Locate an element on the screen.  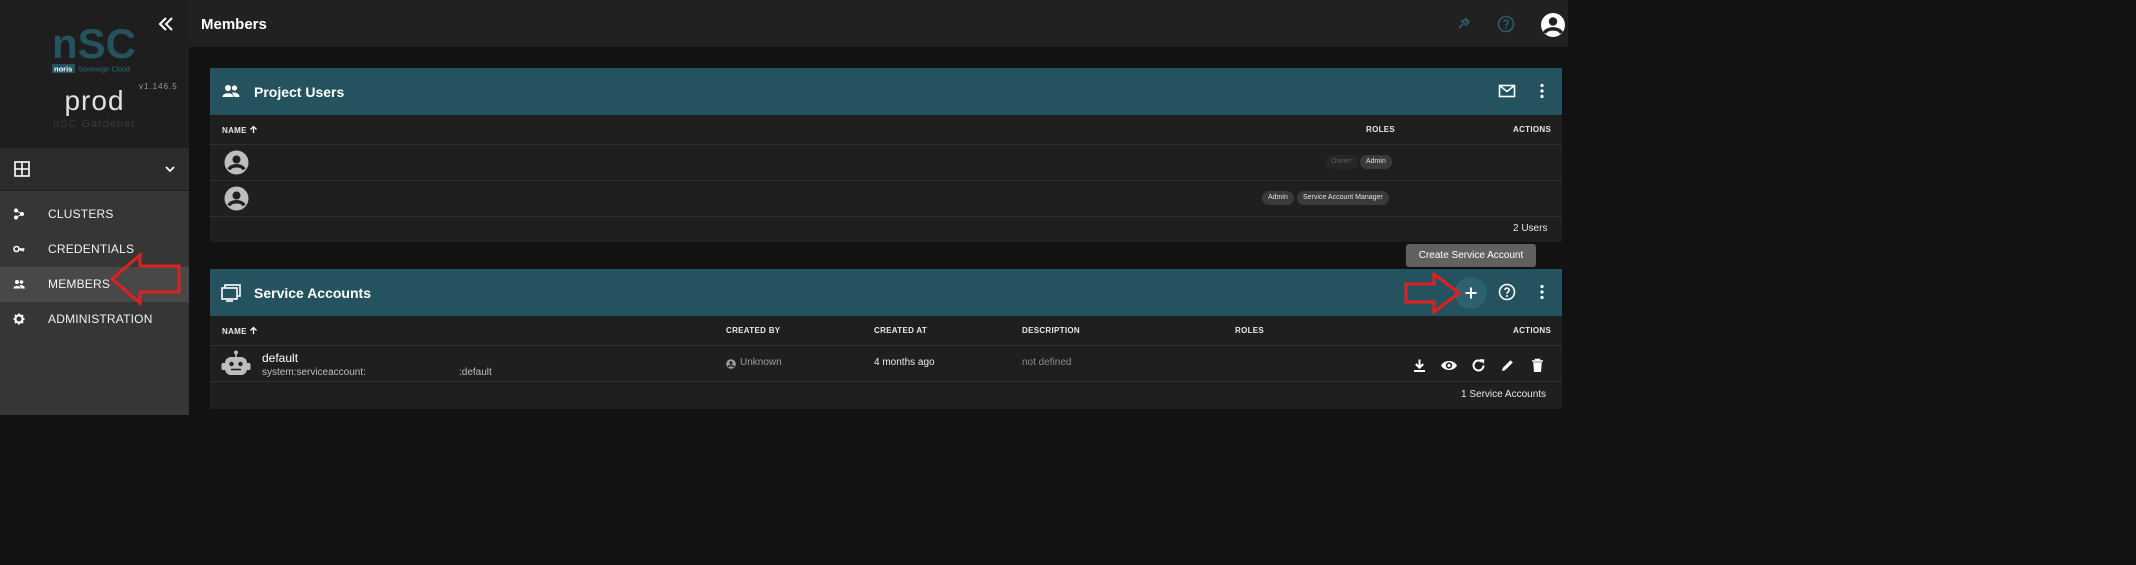
grid-icon is located at coordinates (22, 169).